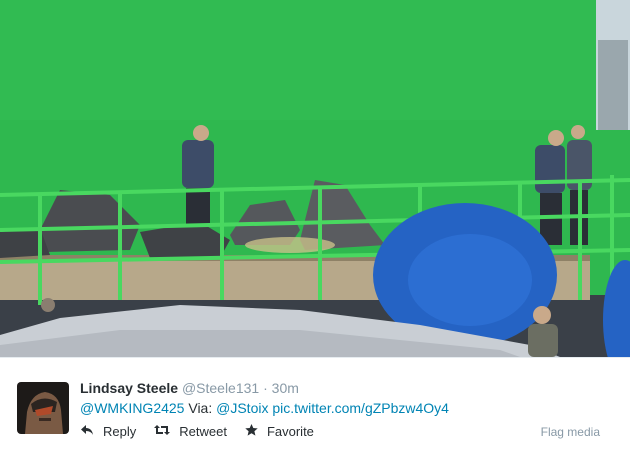  I want to click on tweet-header: Lindsay Steele @Steele131 · 30m, so click(189, 388).